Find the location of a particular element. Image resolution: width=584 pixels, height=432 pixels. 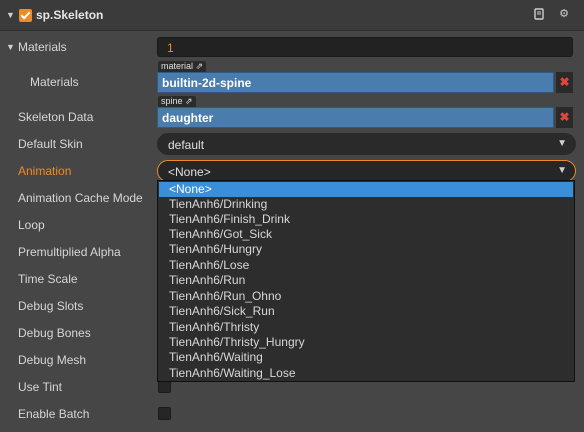

debug-mesh-label: Debug Mesh is located at coordinates (52, 360).